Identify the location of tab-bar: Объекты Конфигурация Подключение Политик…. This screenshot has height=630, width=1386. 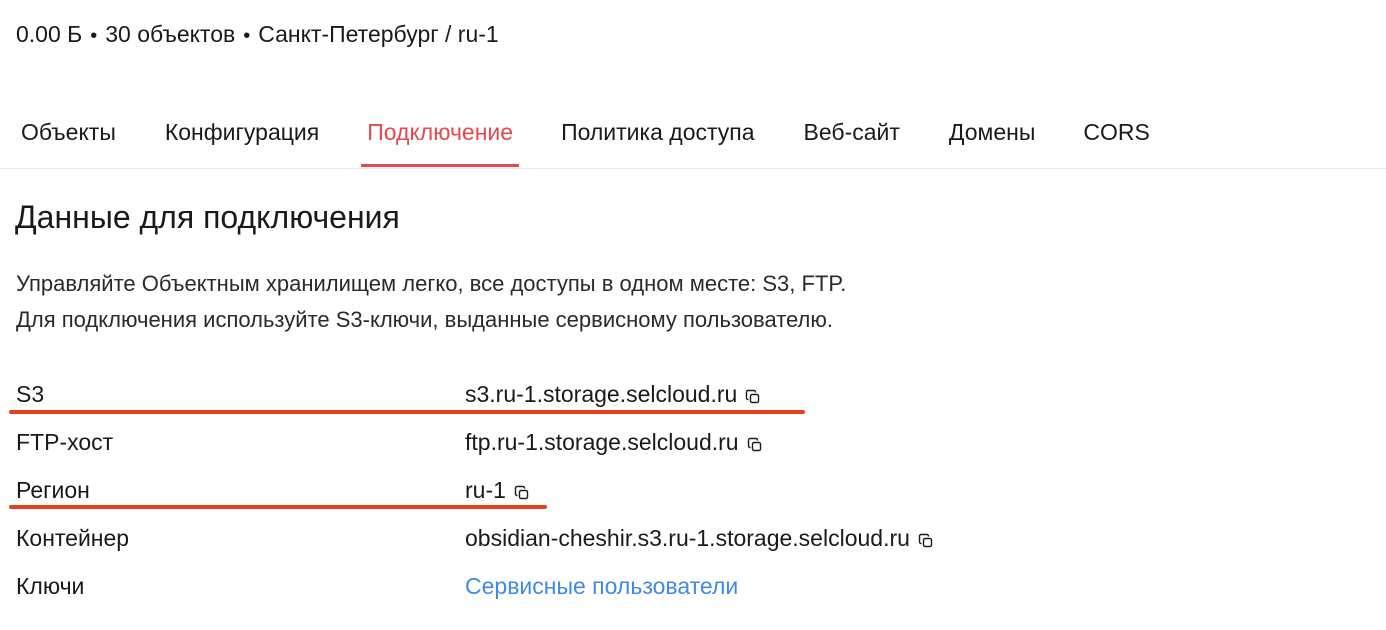
(693, 138).